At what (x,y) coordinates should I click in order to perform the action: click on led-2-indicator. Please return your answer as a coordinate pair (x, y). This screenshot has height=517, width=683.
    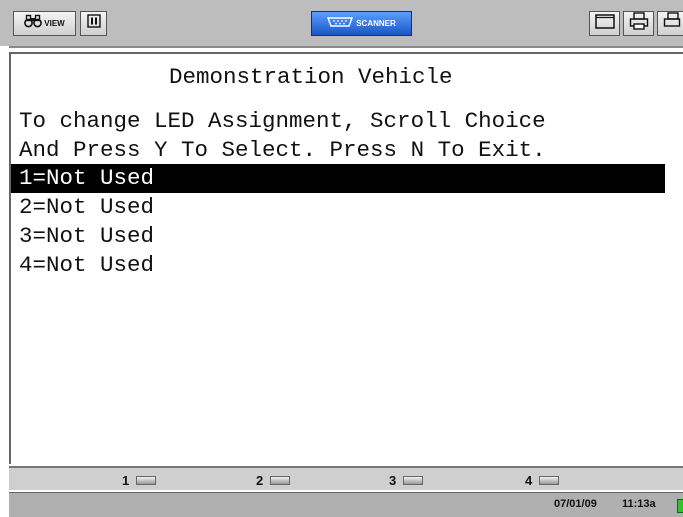
    Looking at the image, I should click on (280, 480).